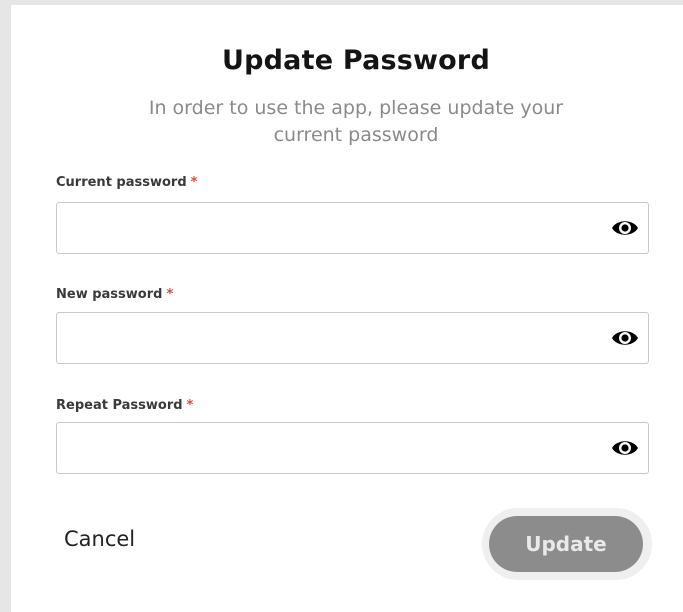 This screenshot has height=612, width=683. What do you see at coordinates (356, 135) in the screenshot?
I see `dialog-subtitle-line2: current password` at bounding box center [356, 135].